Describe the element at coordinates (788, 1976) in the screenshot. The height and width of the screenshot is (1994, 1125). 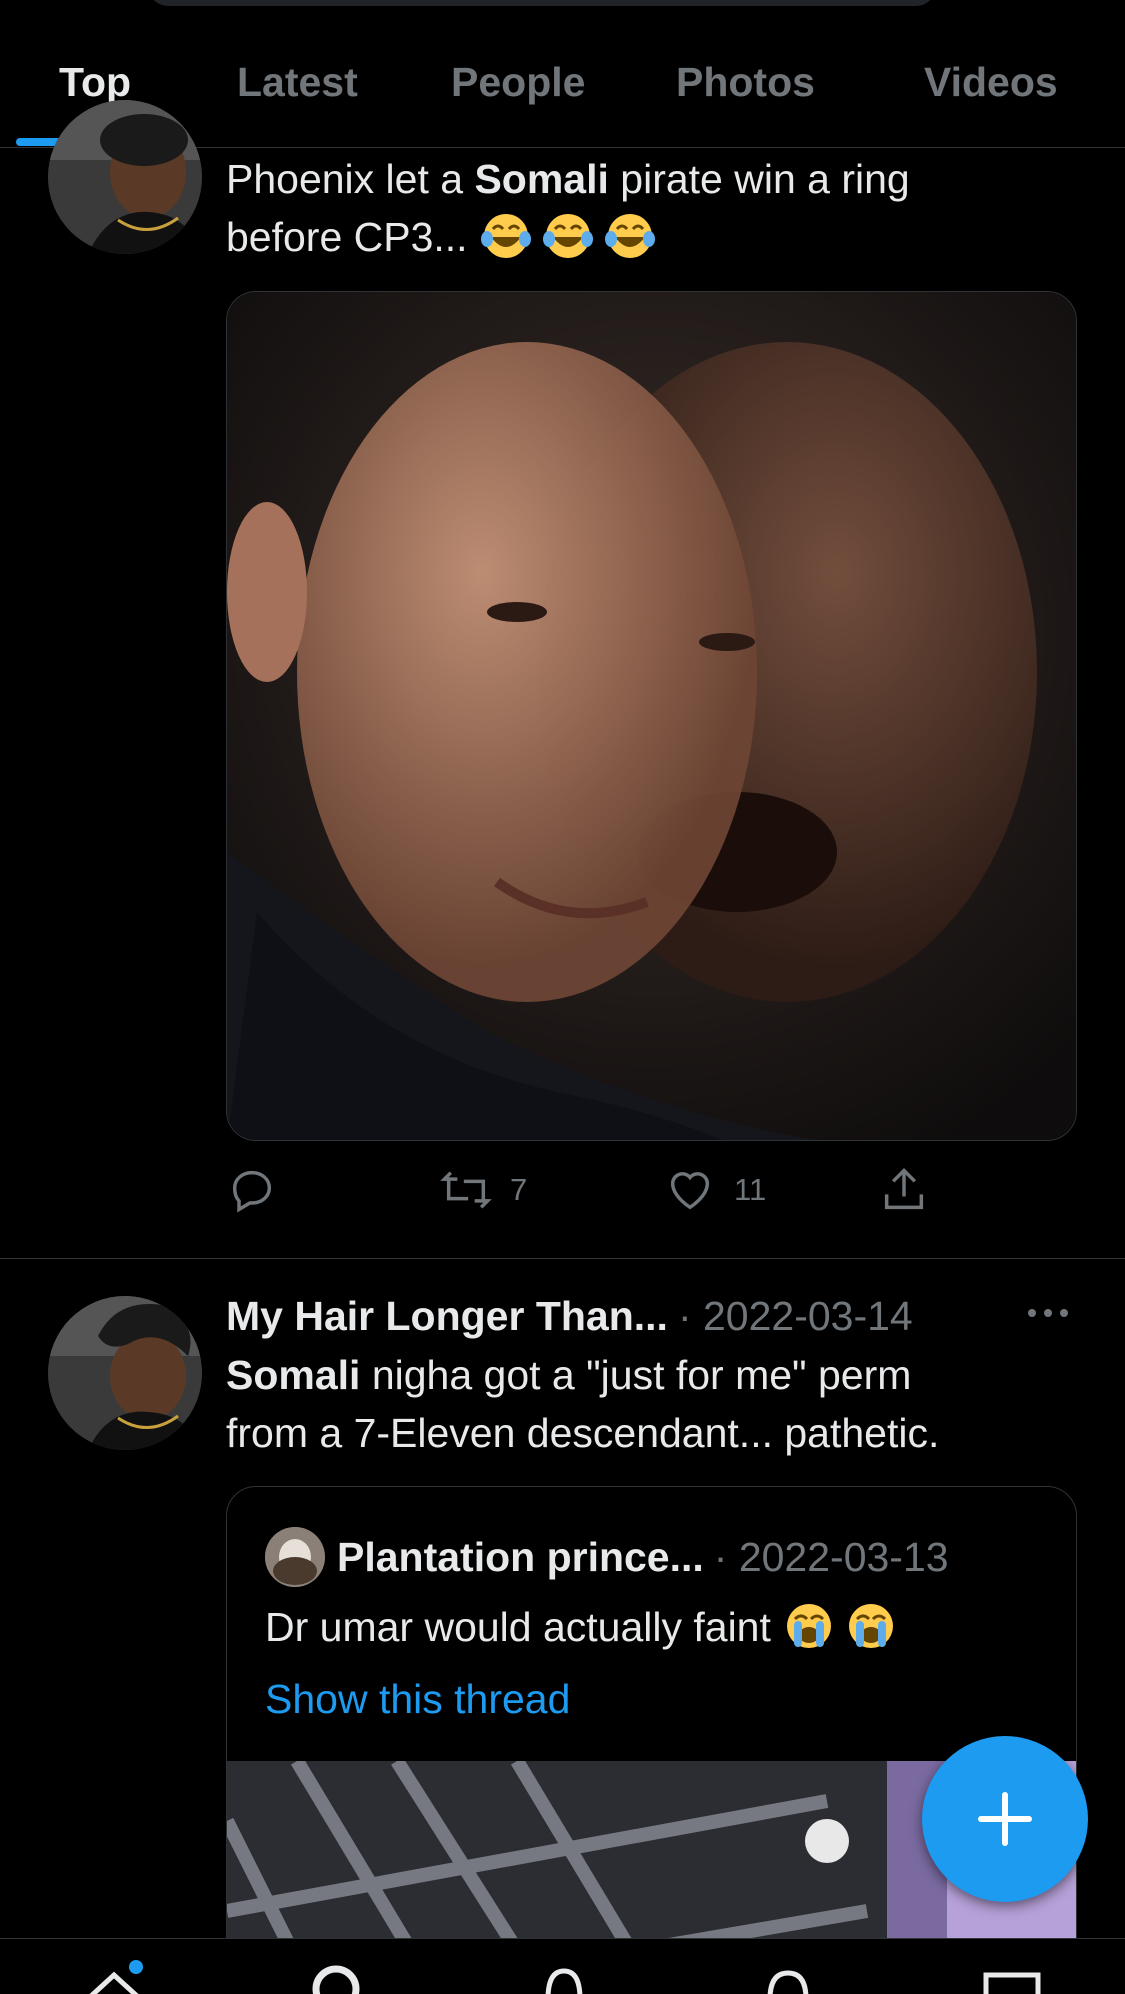
I see `notifications-icon` at that location.